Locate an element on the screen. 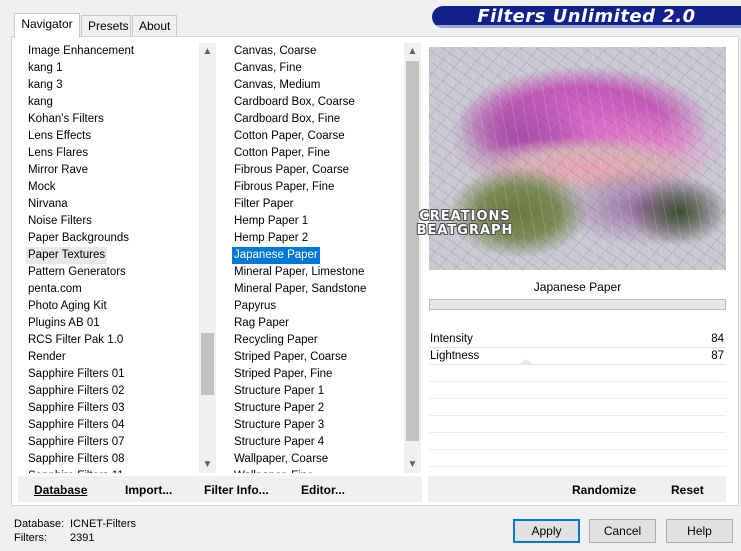 The height and width of the screenshot is (551, 741). list-item: Noise Filters is located at coordinates (78, 221).